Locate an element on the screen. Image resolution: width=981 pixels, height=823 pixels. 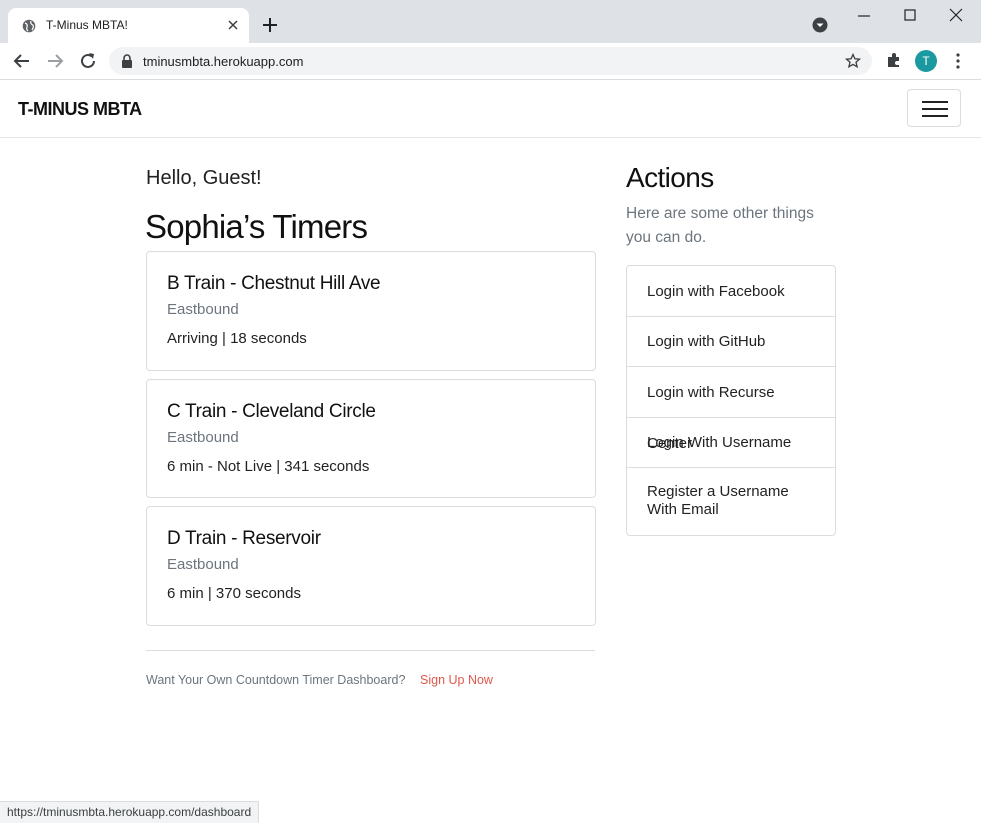
signup-link: Sign Up Now is located at coordinates (456, 680).